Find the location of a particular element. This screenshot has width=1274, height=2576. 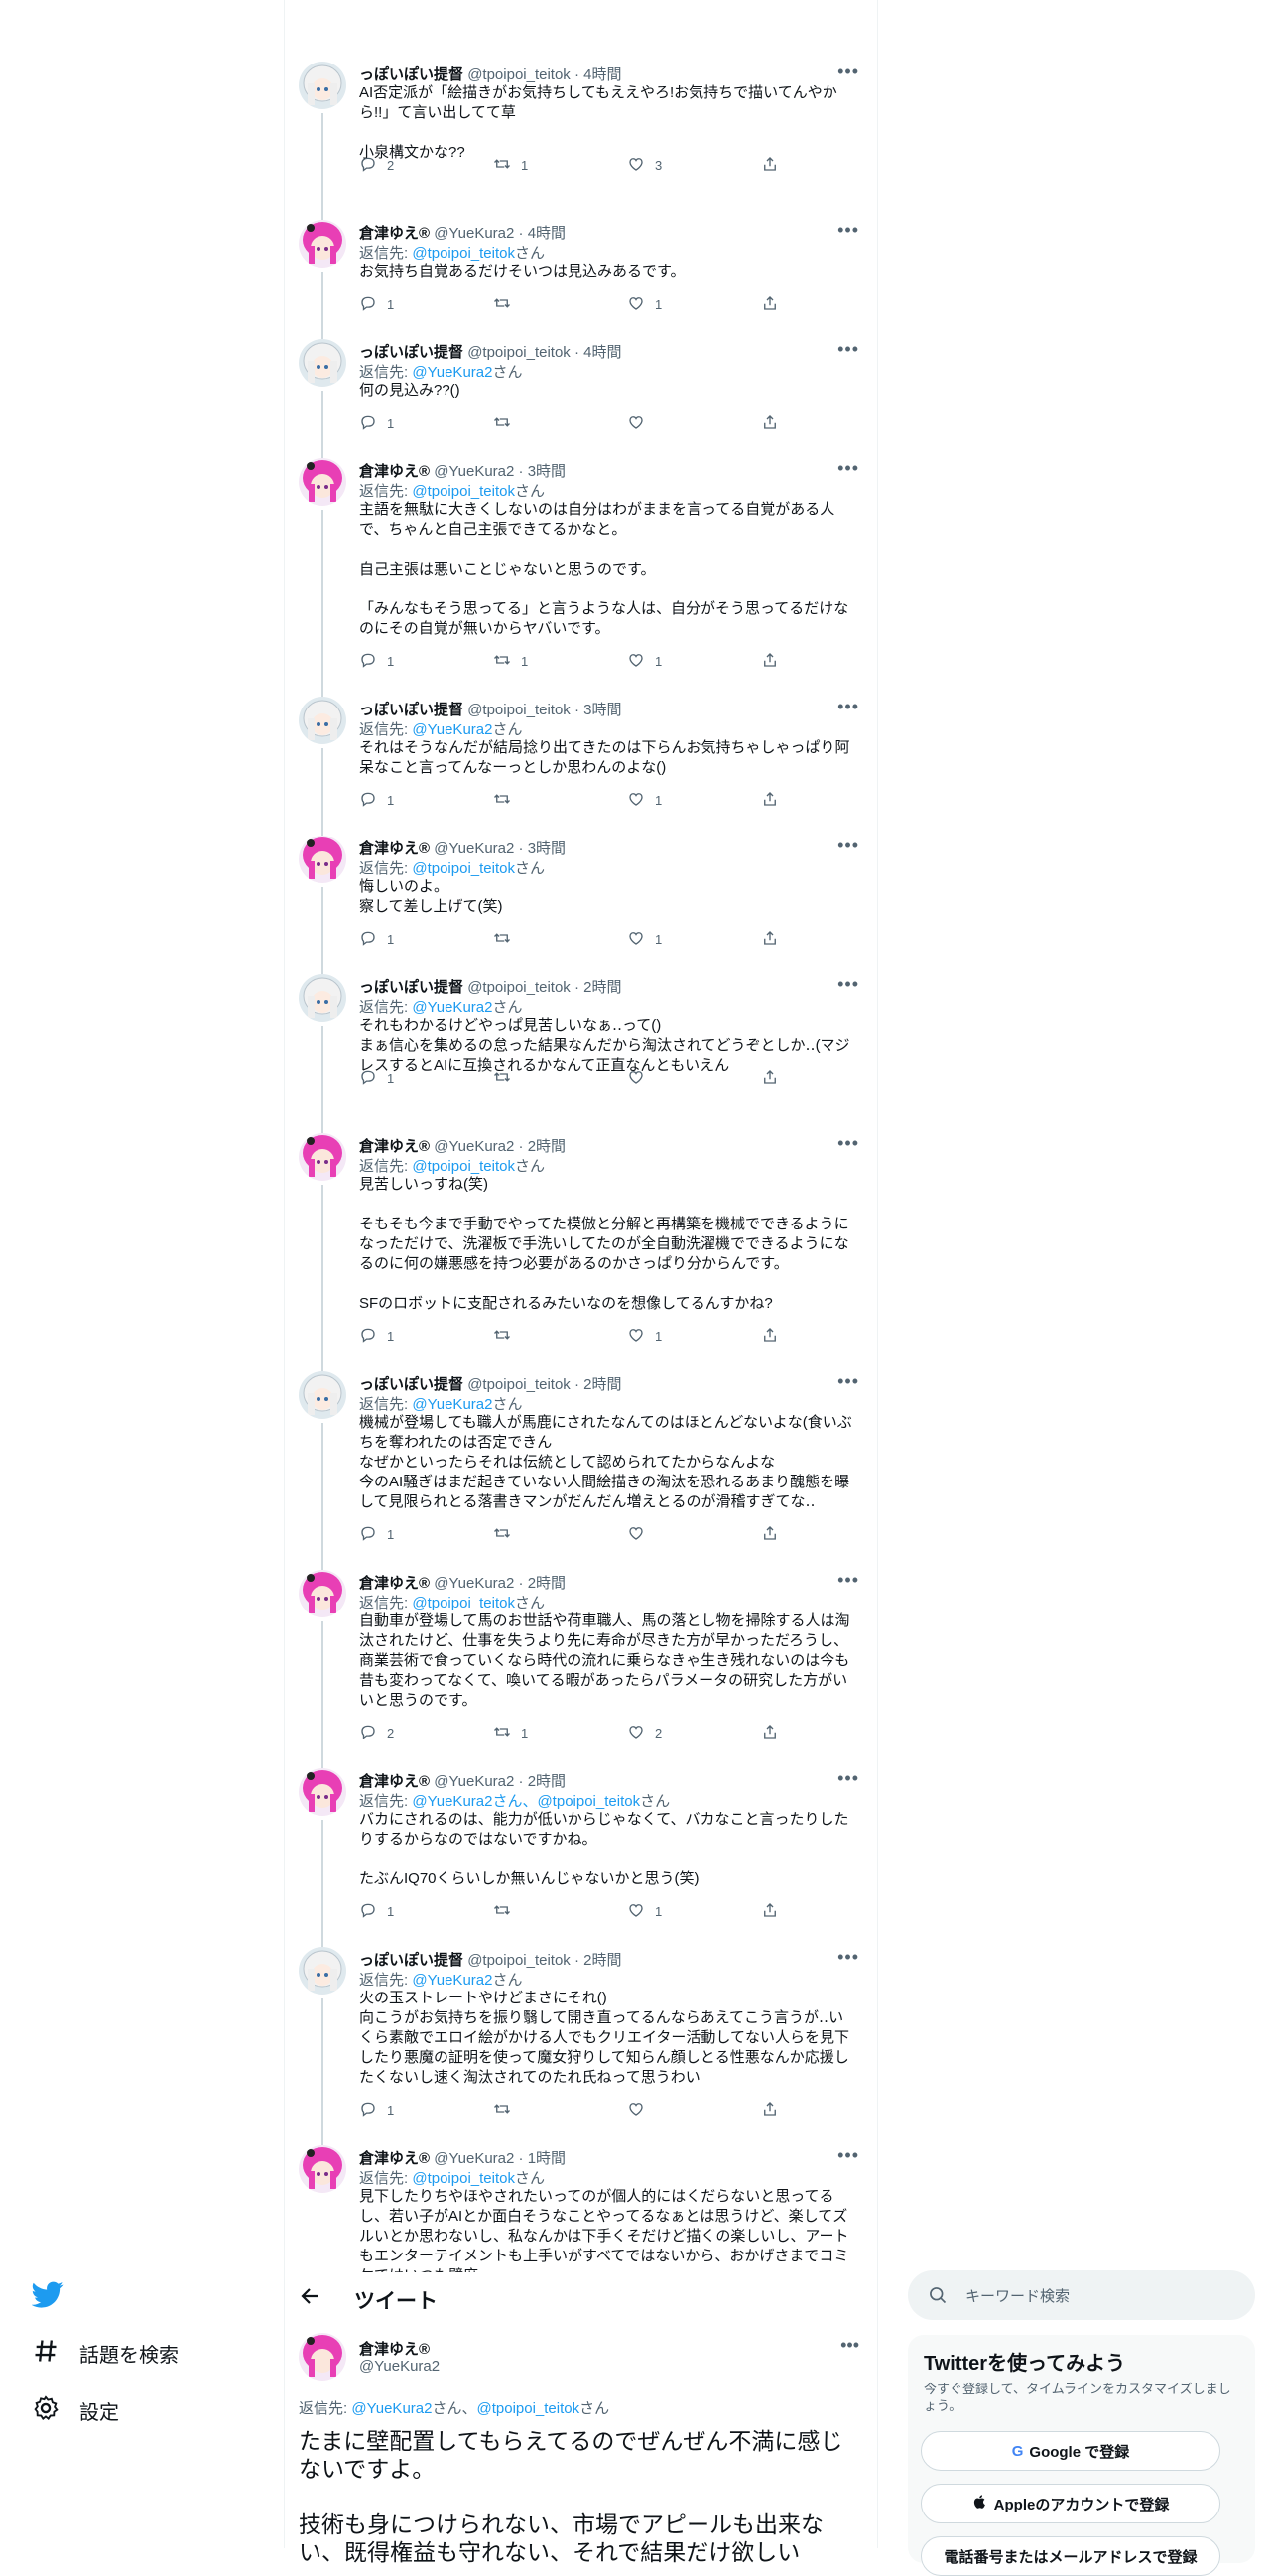

apple-signup-button: Appleのアカウントで登録 is located at coordinates (1070, 2503).